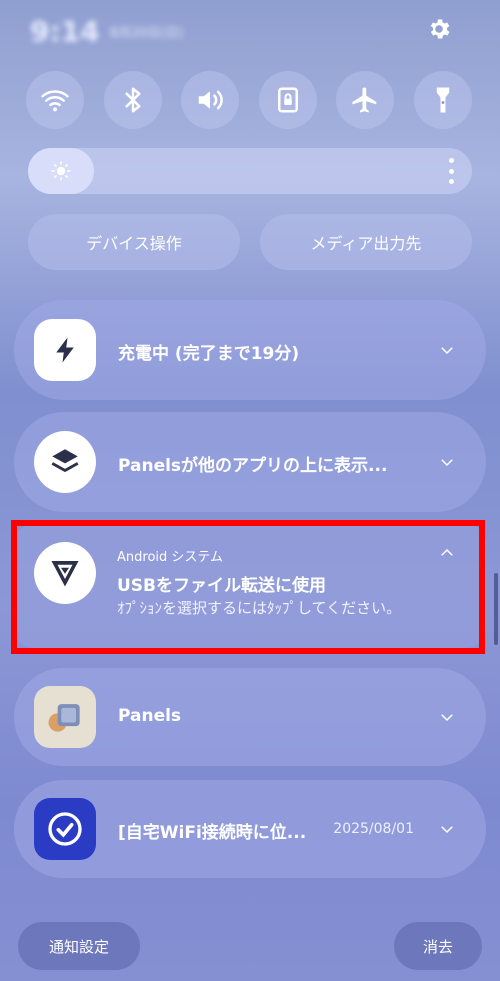 Image resolution: width=500 pixels, height=981 pixels. Describe the element at coordinates (150, 716) in the screenshot. I see `notification-title: Panels` at that location.